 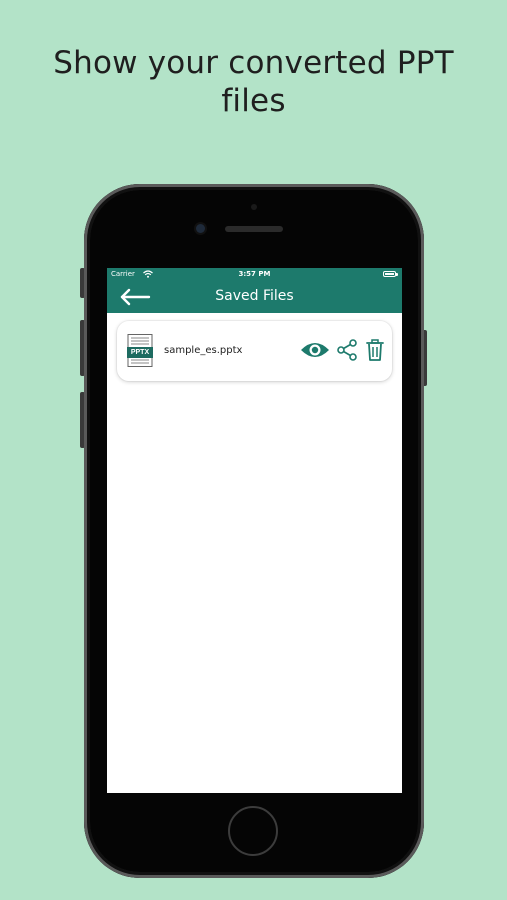 I want to click on phone-speaker, so click(x=254, y=229).